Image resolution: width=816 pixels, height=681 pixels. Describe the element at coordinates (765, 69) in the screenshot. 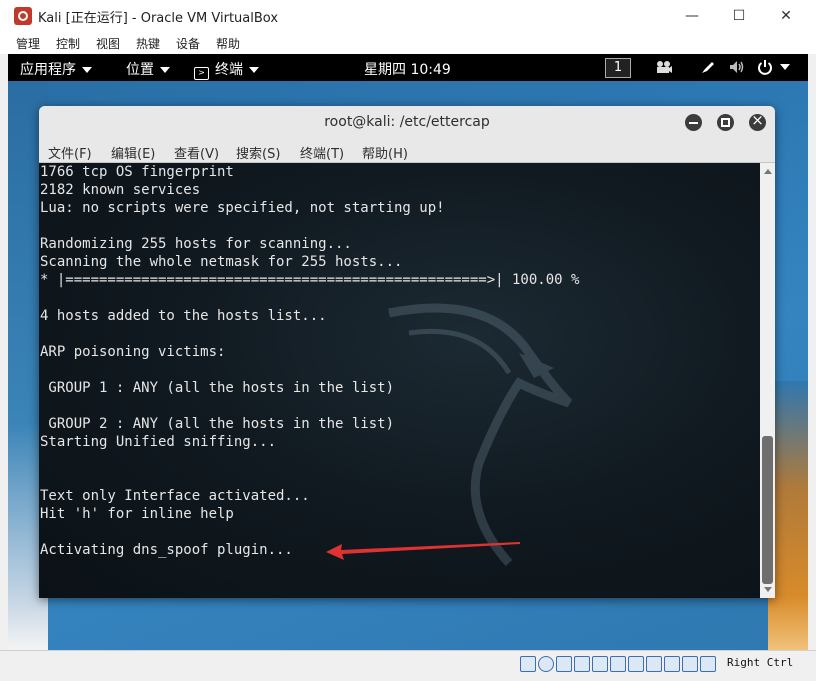

I see `power-icon` at that location.